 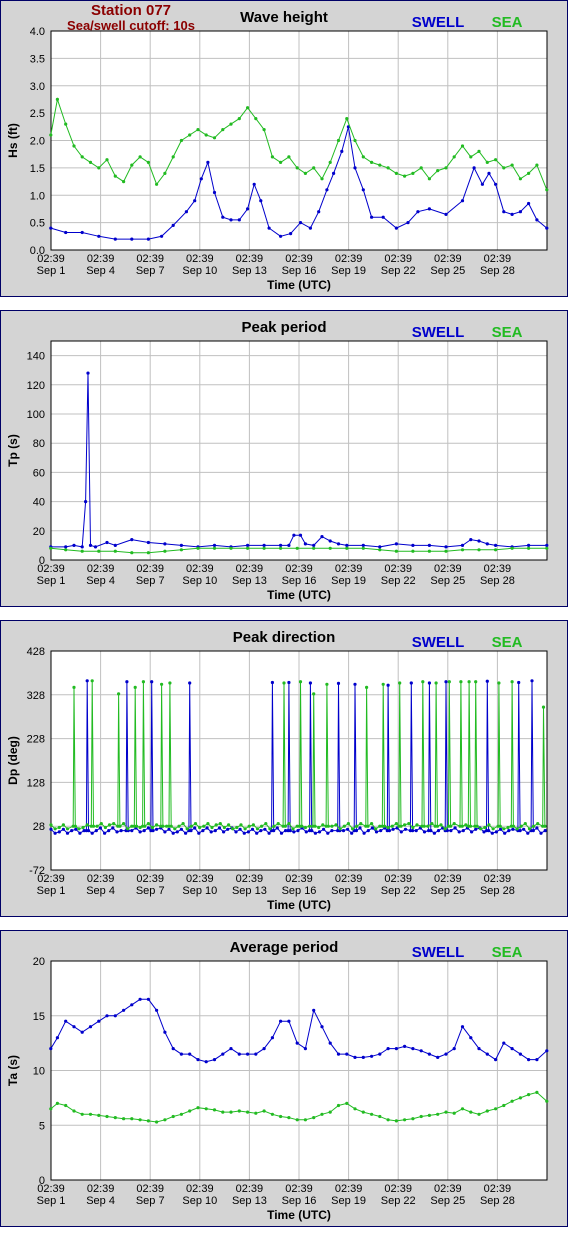 I want to click on x-tick-date: Sep 19, so click(x=348, y=891).